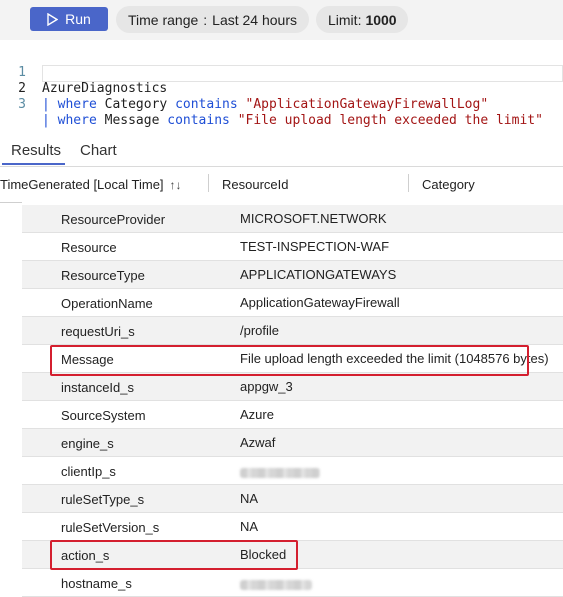 The image size is (563, 597). What do you see at coordinates (83, 72) in the screenshot?
I see `code-line-1: 1 AzureDiagnostics` at bounding box center [83, 72].